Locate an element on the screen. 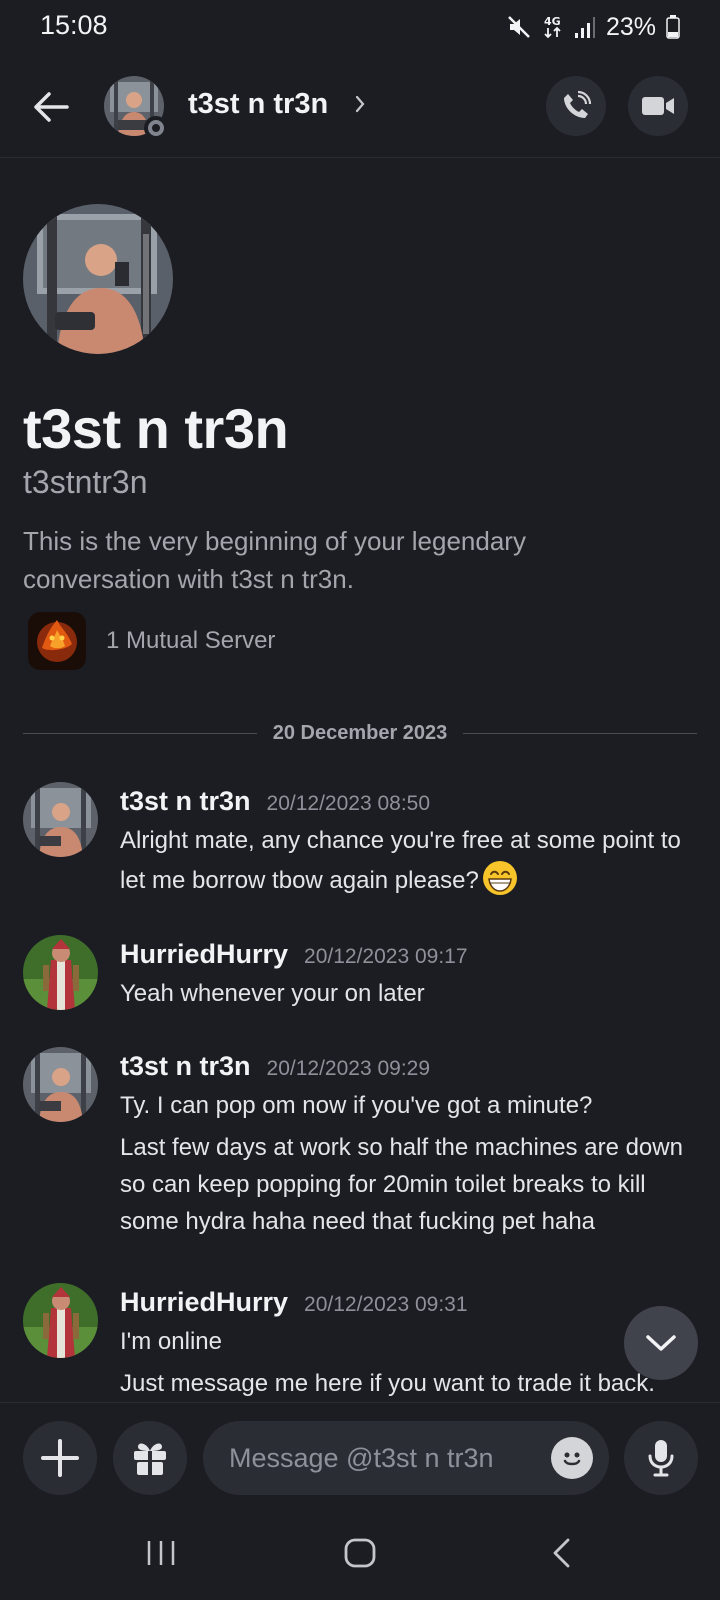 This screenshot has width=720, height=1600. chevron-down-icon is located at coordinates (661, 1343).